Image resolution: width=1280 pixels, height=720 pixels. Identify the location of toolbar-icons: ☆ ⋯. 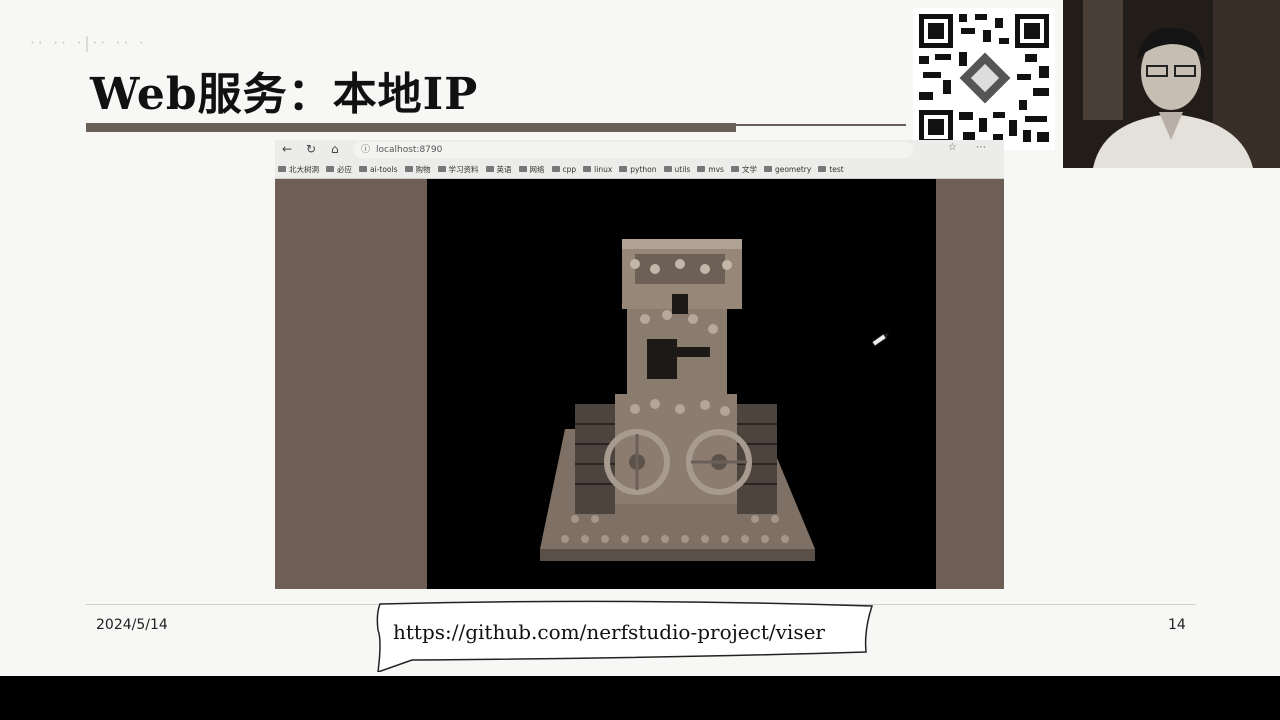
(971, 147).